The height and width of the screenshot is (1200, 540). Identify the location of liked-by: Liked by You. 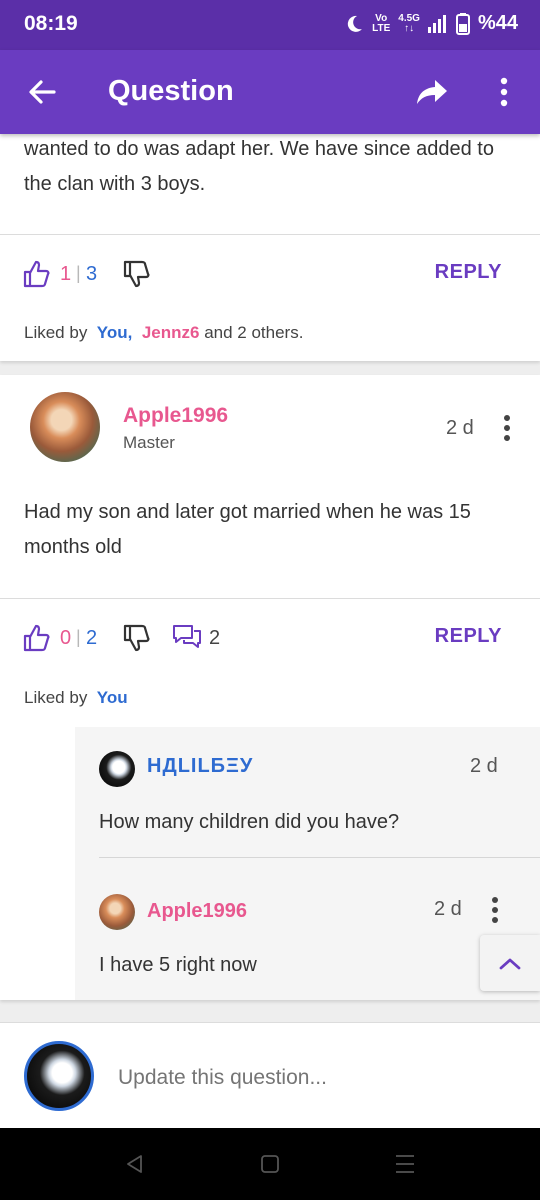
(76, 697).